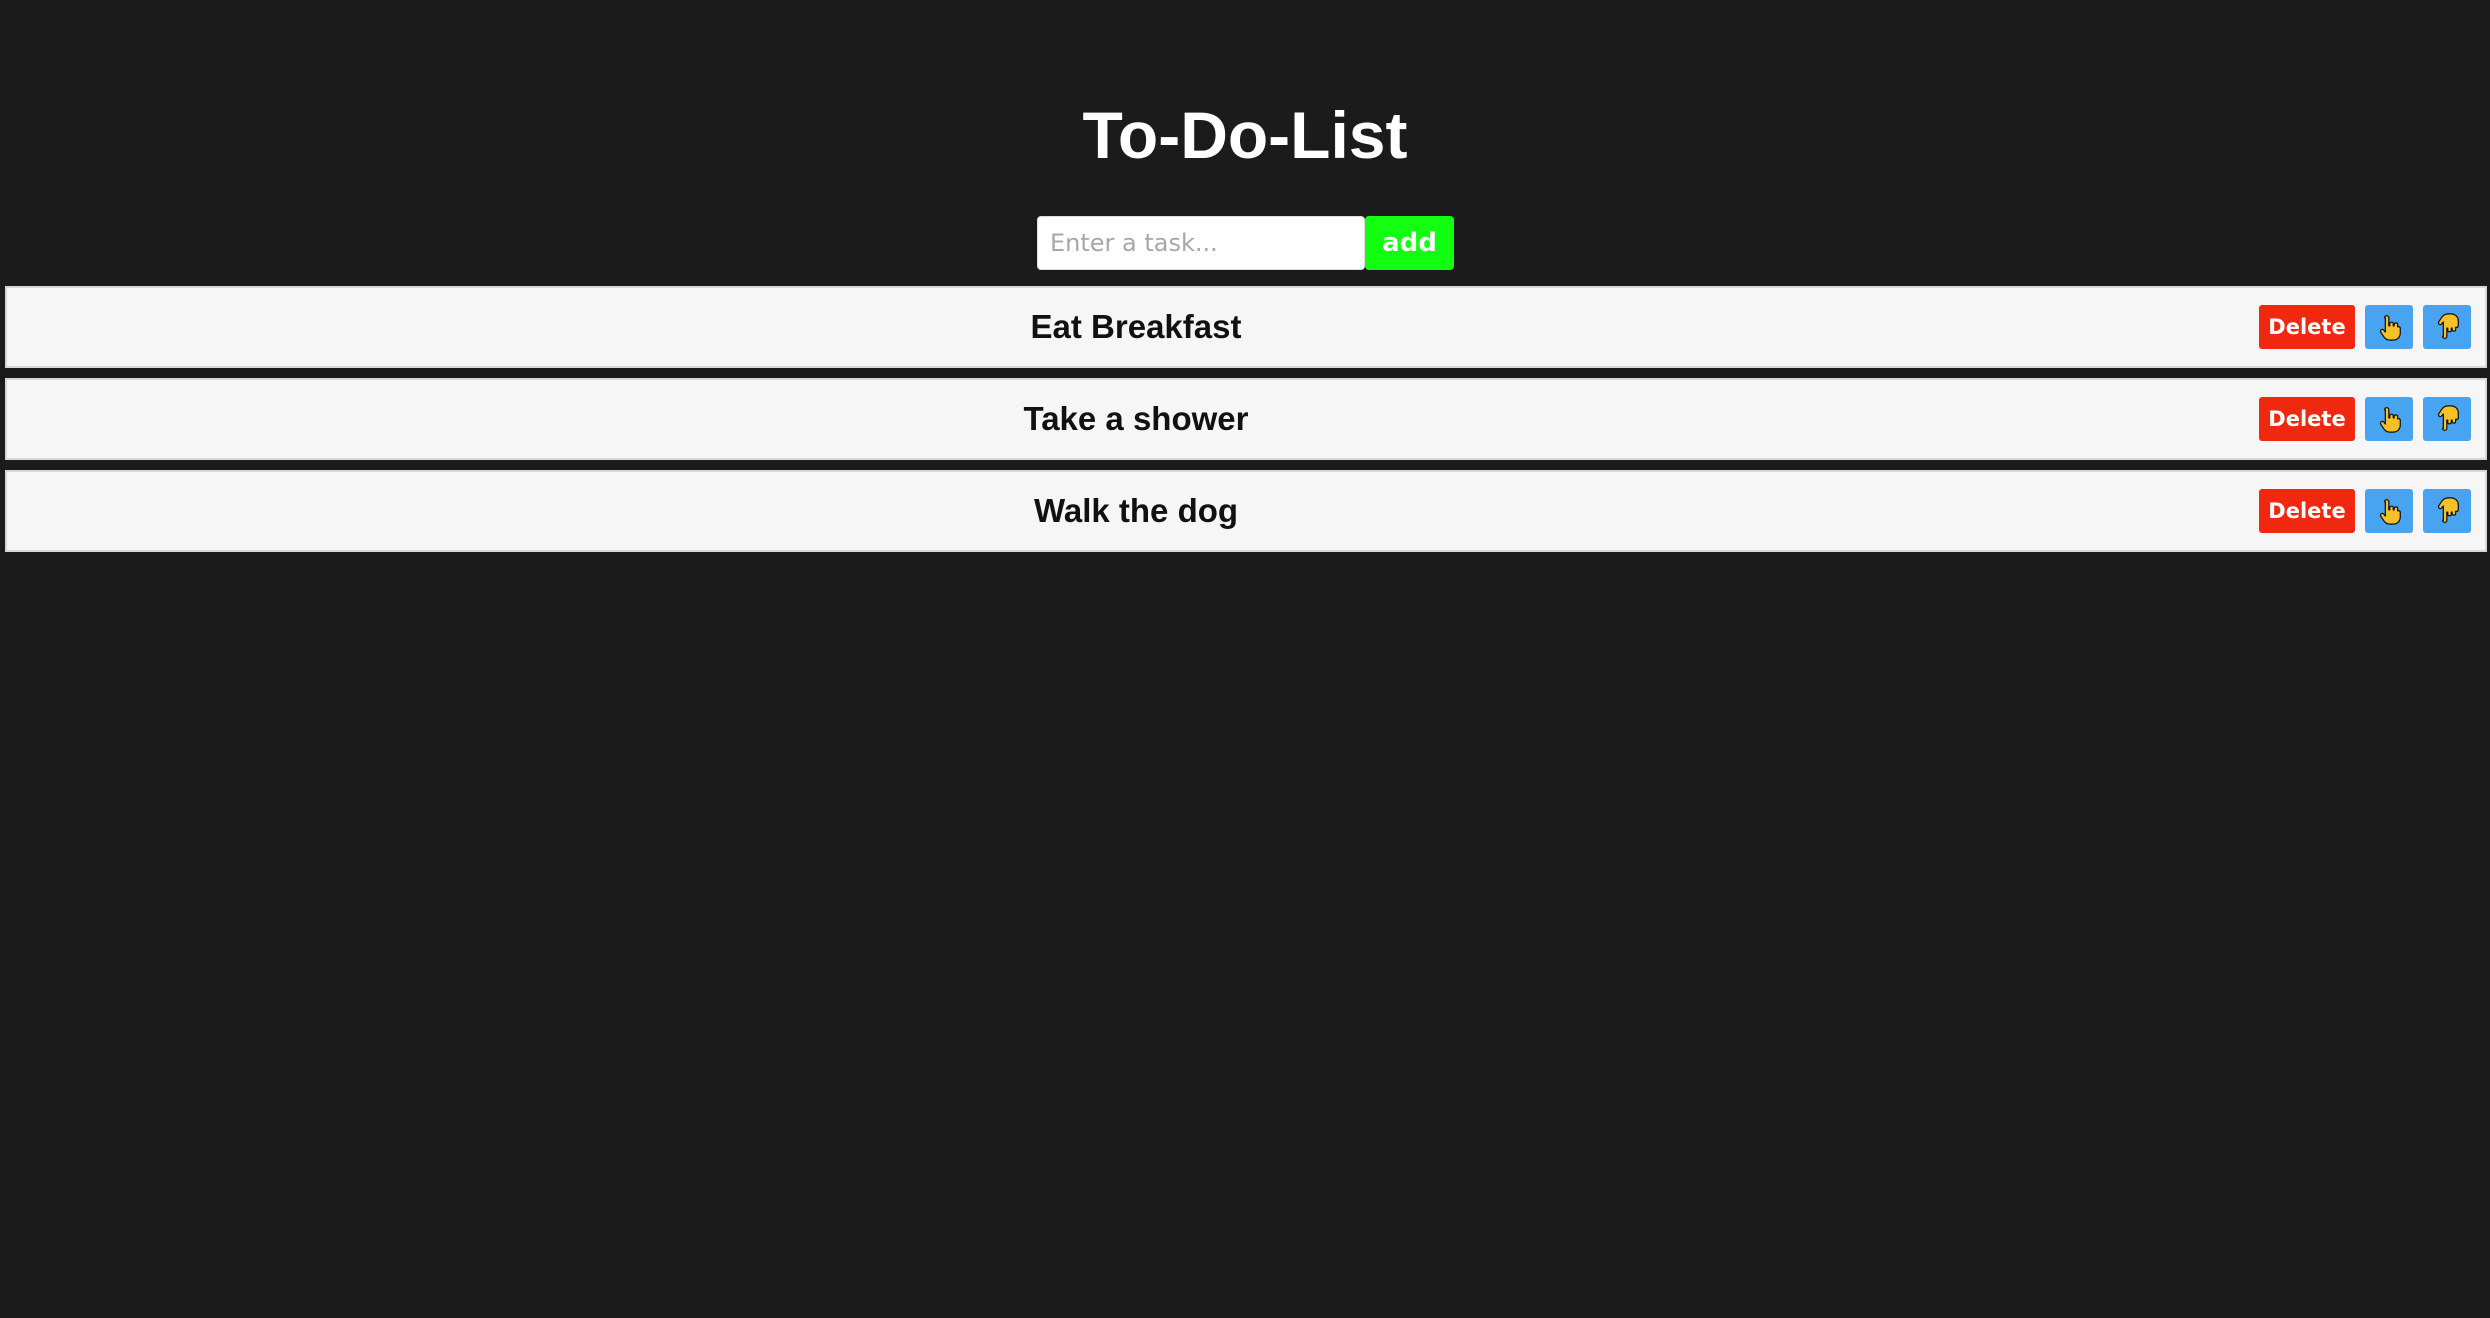 This screenshot has width=2490, height=1318. What do you see at coordinates (1136, 326) in the screenshot?
I see `task-text: Eat Breakfast` at bounding box center [1136, 326].